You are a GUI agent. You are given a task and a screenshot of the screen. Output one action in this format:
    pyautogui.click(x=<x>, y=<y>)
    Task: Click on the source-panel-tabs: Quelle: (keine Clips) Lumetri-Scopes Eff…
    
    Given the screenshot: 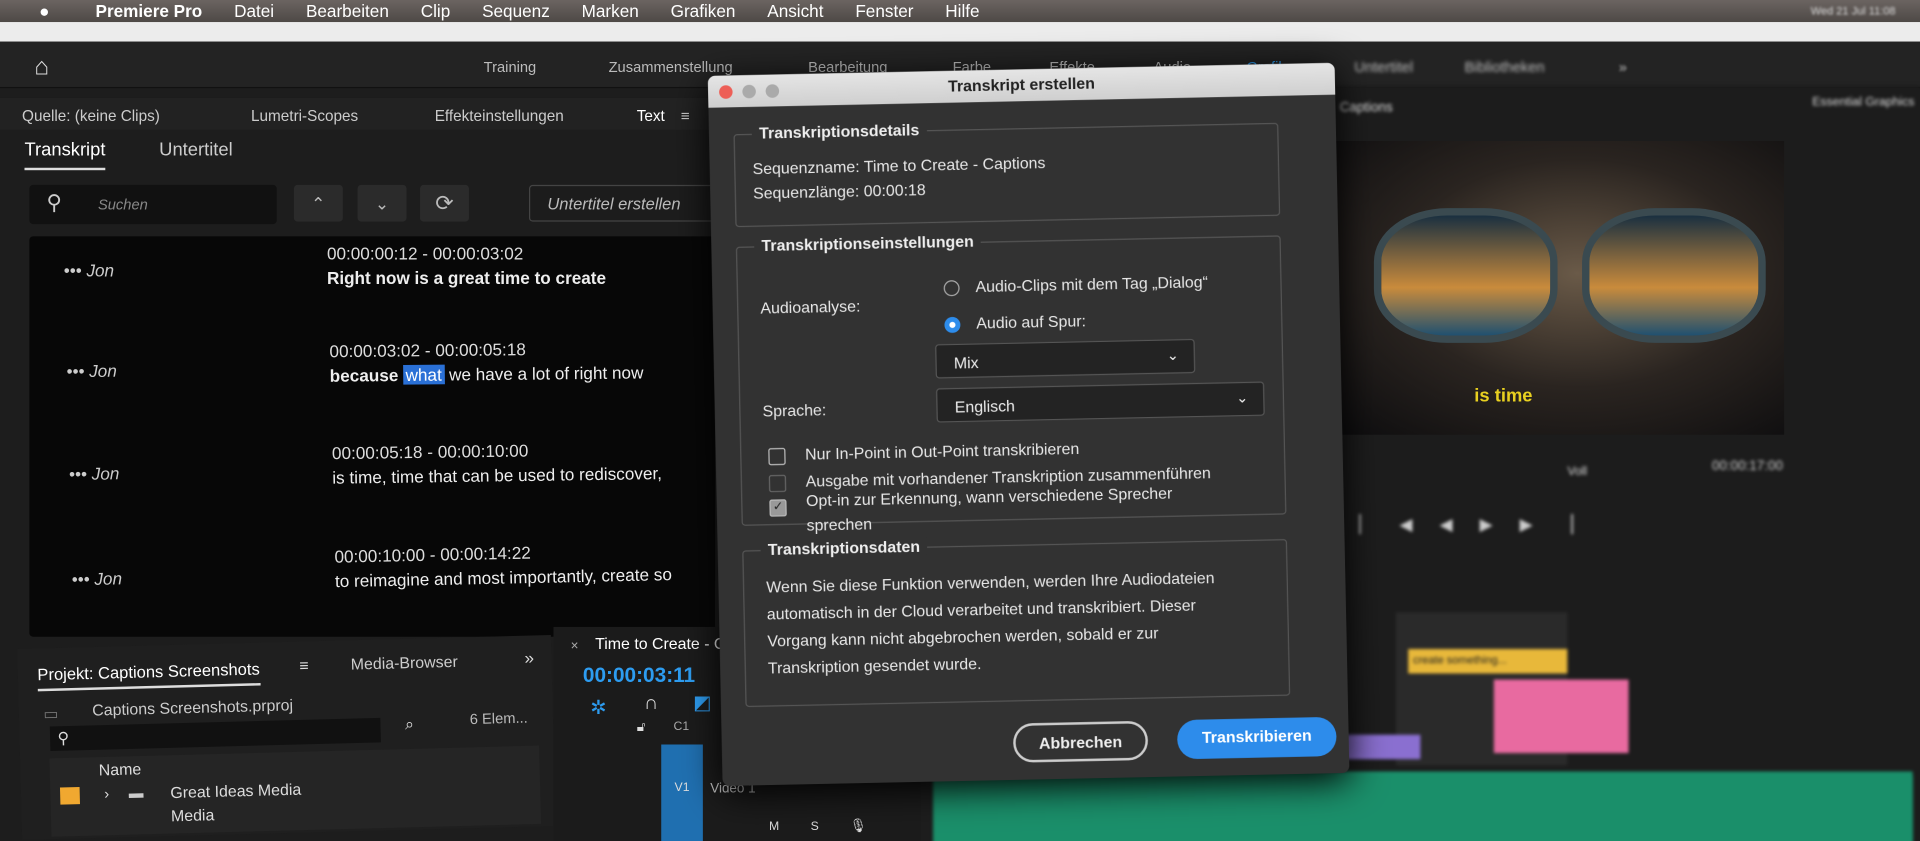 What is the action you would take?
    pyautogui.click(x=355, y=113)
    